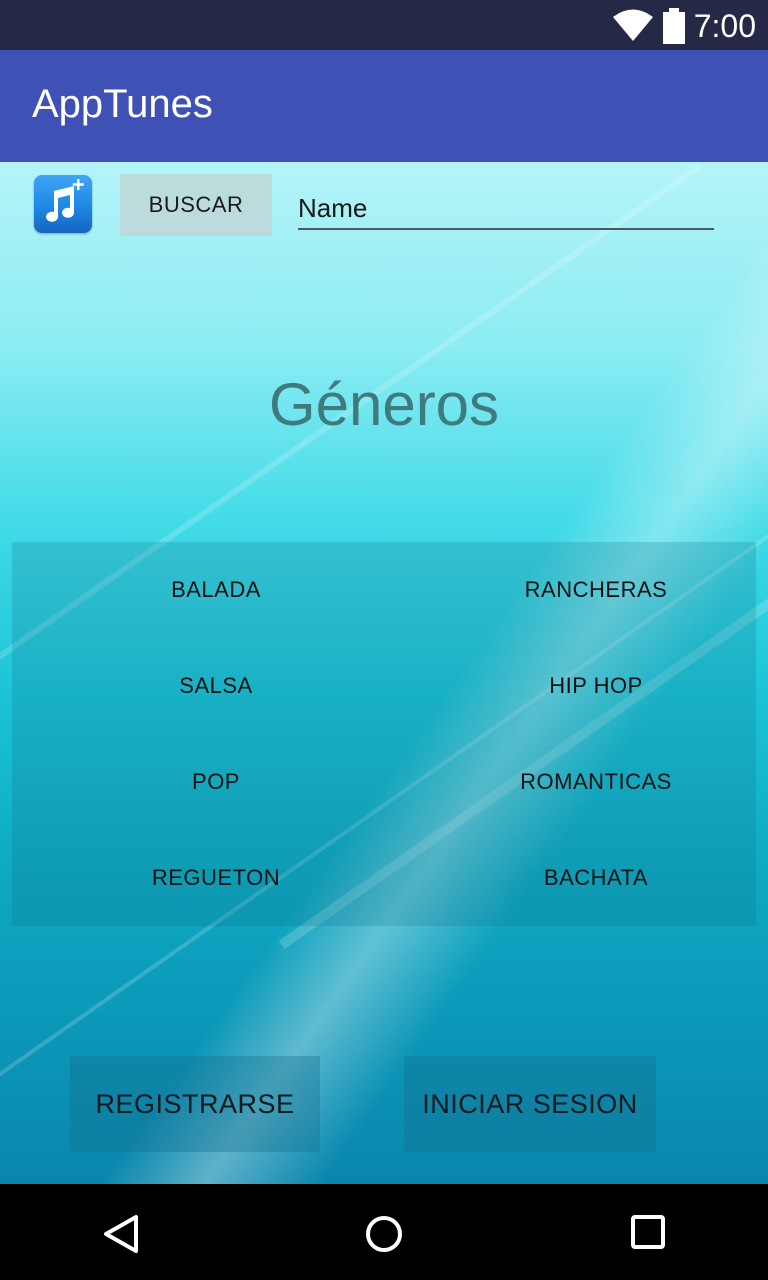 The image size is (768, 1280). Describe the element at coordinates (196, 205) in the screenshot. I see `search-button: BUSCAR` at that location.